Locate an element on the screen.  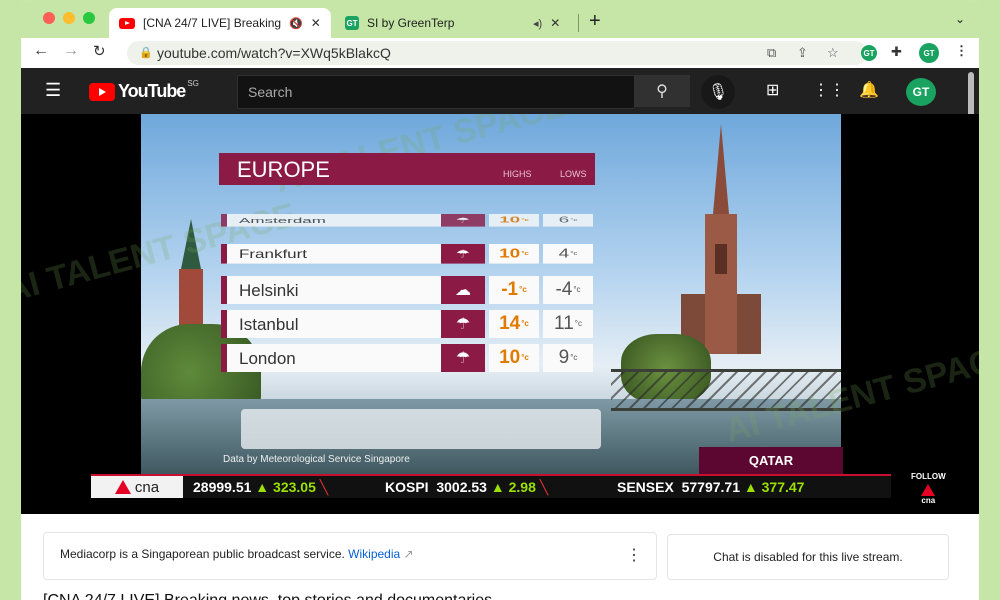
lock-icon: 🔒 is located at coordinates (146, 53).